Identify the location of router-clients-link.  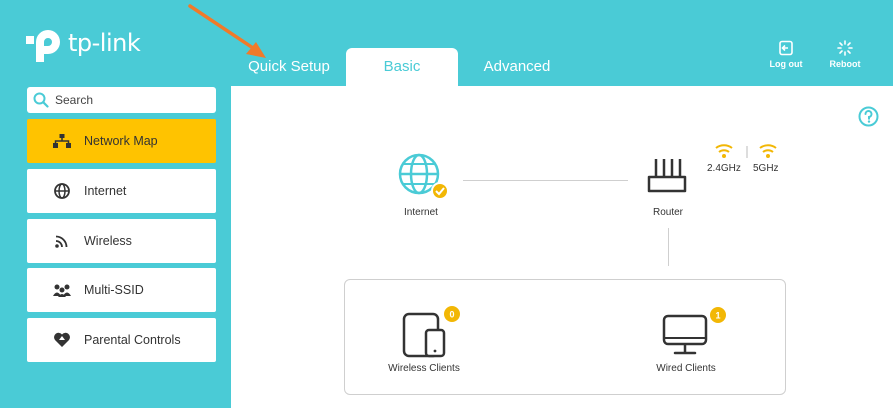
(668, 247).